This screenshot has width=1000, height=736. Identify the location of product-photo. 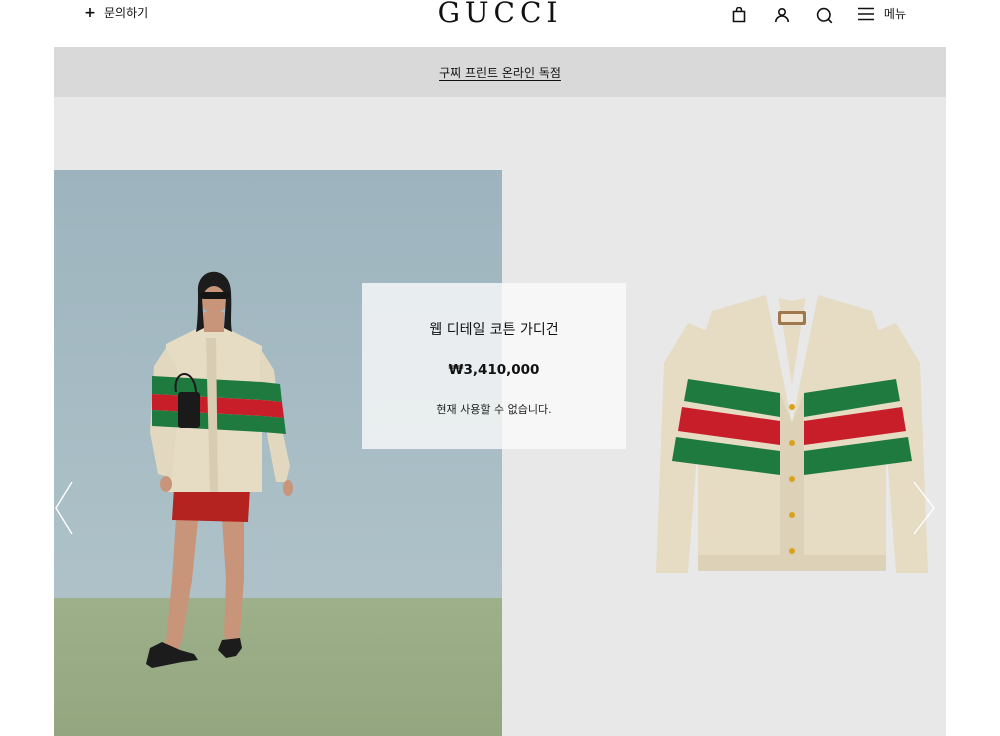
(792, 438).